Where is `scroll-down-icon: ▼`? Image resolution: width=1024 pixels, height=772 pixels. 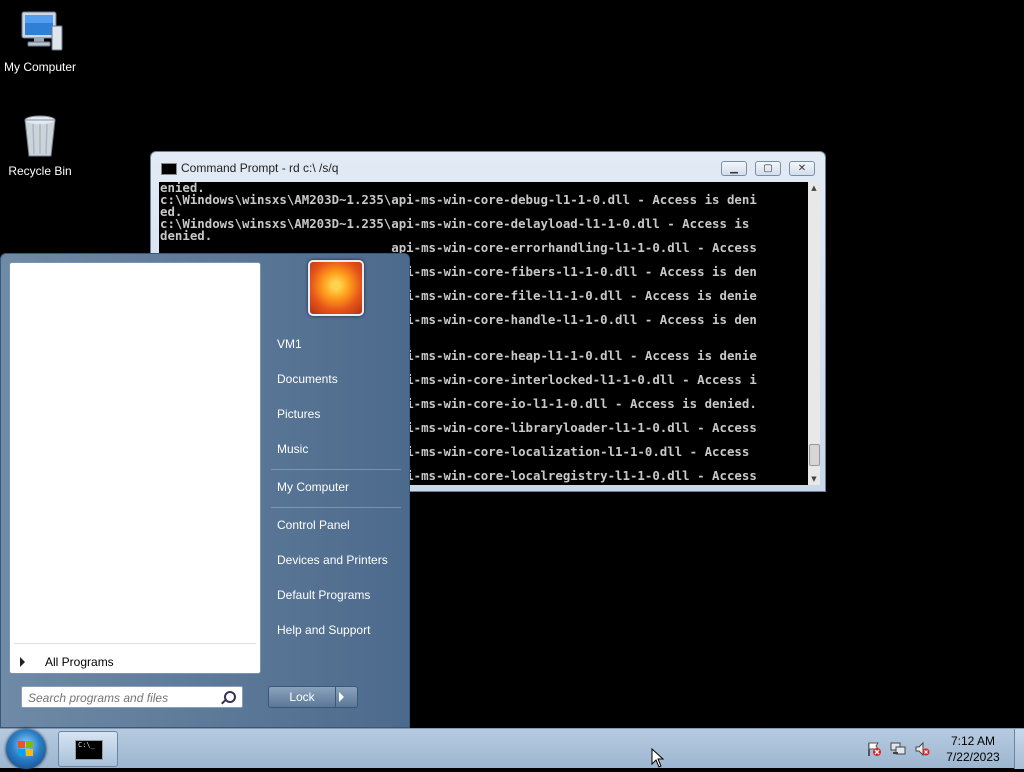
scroll-down-icon: ▼ is located at coordinates (814, 479).